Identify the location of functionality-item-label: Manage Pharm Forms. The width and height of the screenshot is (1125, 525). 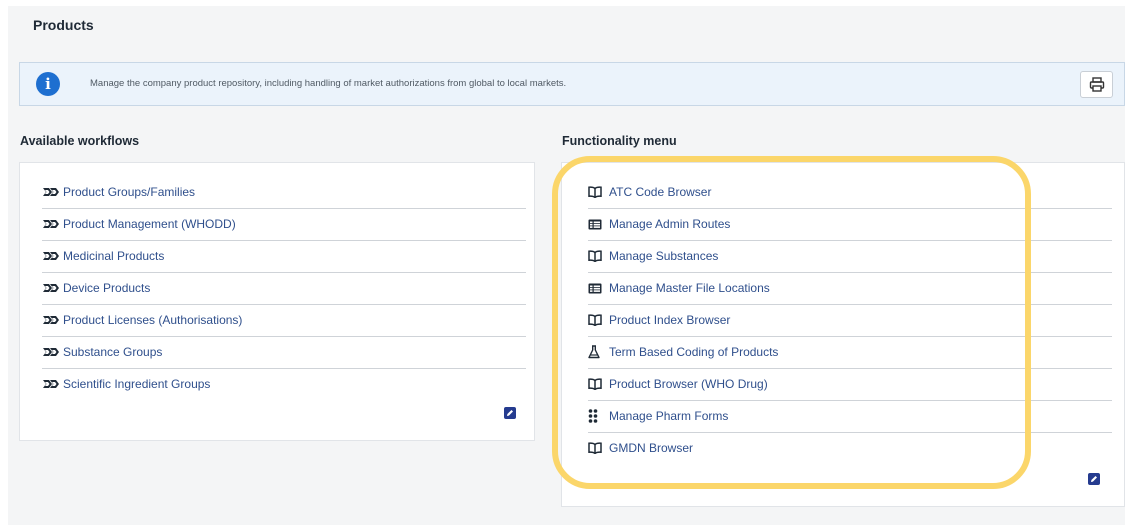
(669, 416).